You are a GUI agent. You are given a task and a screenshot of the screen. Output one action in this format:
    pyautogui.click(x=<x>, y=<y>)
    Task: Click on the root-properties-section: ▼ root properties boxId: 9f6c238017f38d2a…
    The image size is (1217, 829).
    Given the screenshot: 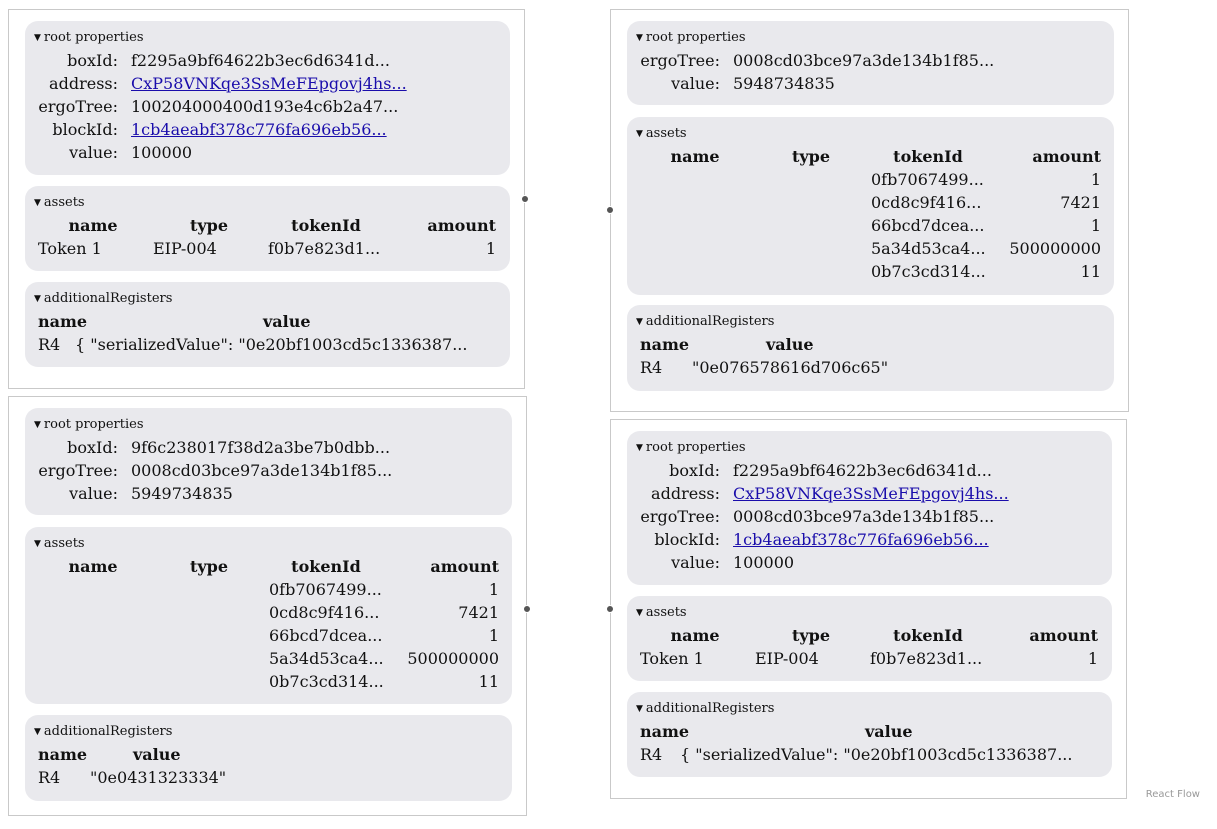 What is the action you would take?
    pyautogui.click(x=268, y=461)
    